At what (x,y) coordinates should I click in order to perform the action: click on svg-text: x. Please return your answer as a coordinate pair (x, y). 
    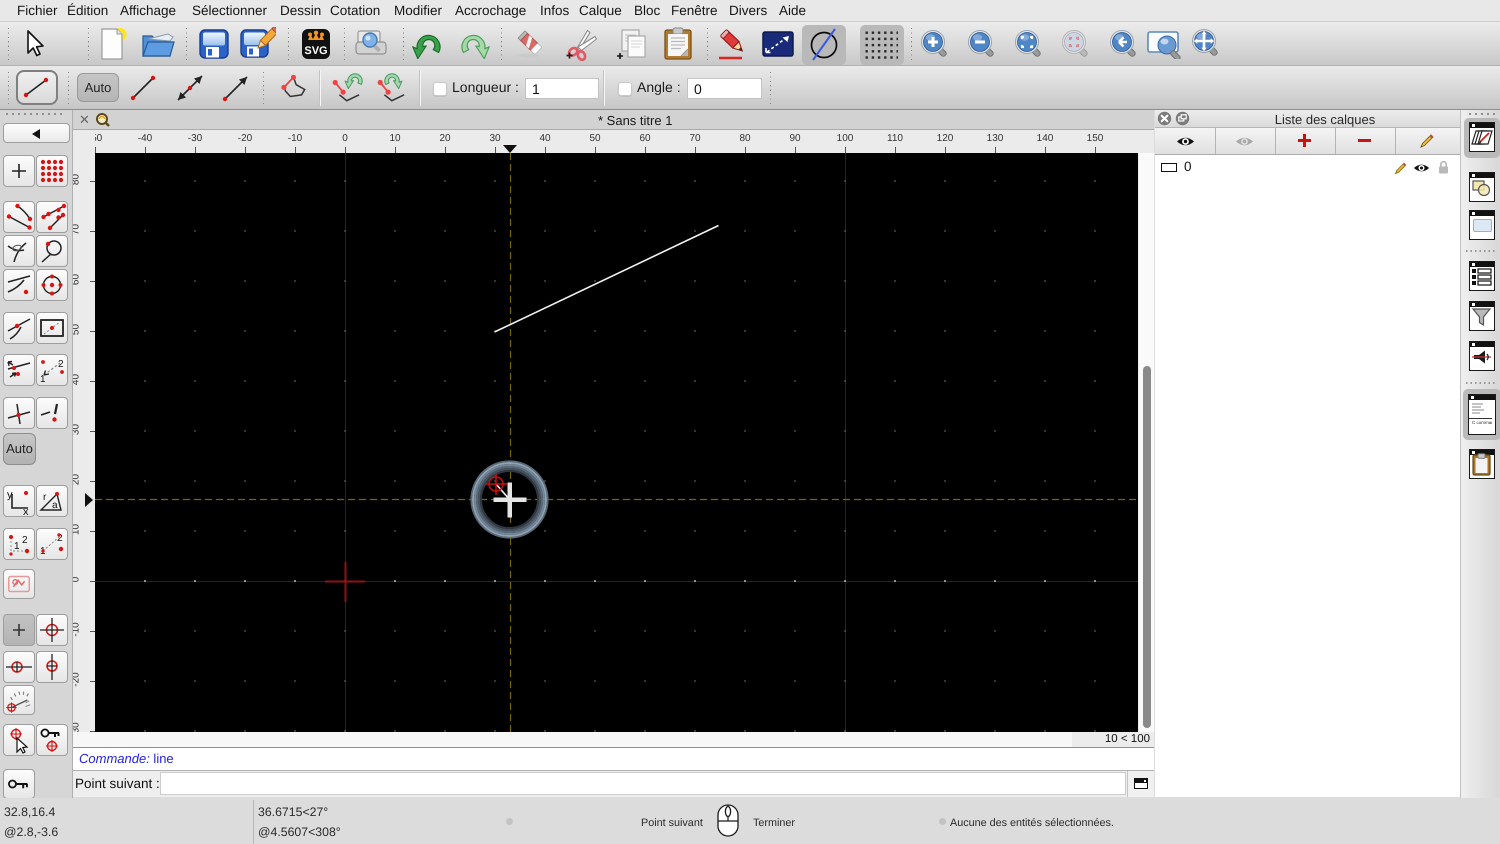
    Looking at the image, I should click on (26, 511).